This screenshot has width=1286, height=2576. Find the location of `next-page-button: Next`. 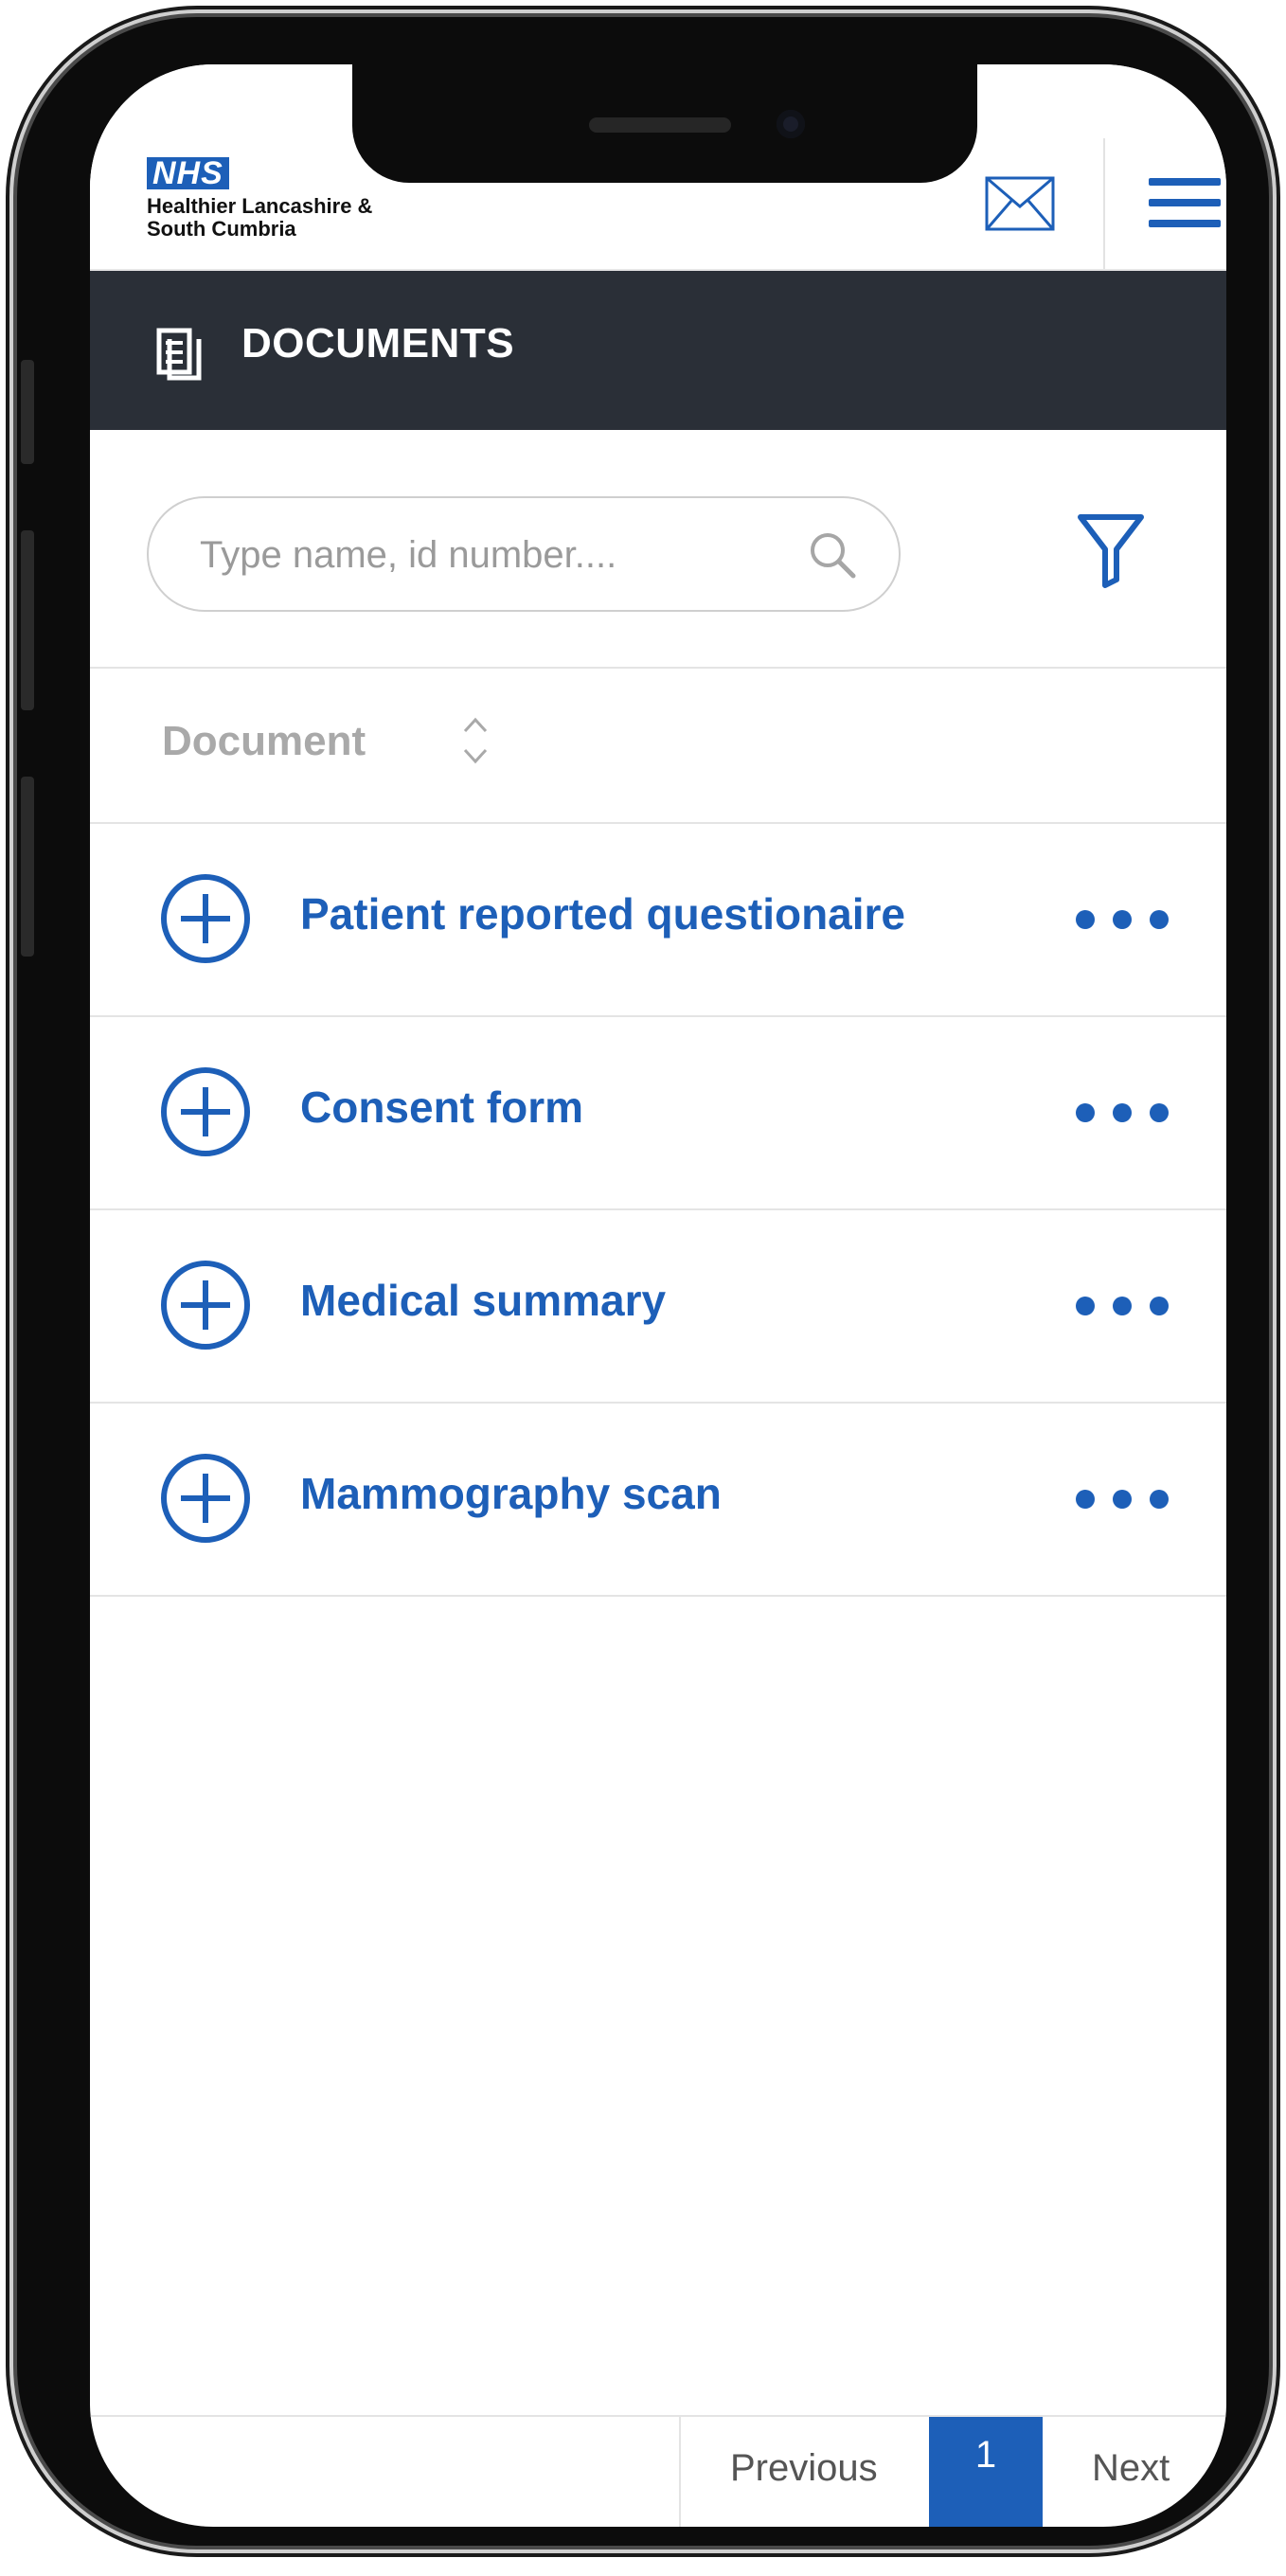

next-page-button: Next is located at coordinates (1131, 2468).